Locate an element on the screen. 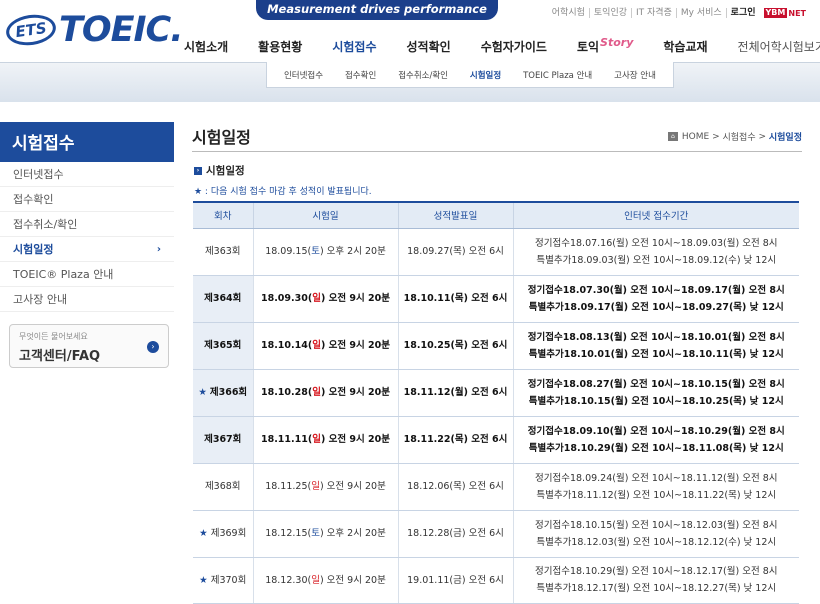 The height and width of the screenshot is (604, 820). nav-all-language-tests: 전체어학시험보기▾ is located at coordinates (779, 46).